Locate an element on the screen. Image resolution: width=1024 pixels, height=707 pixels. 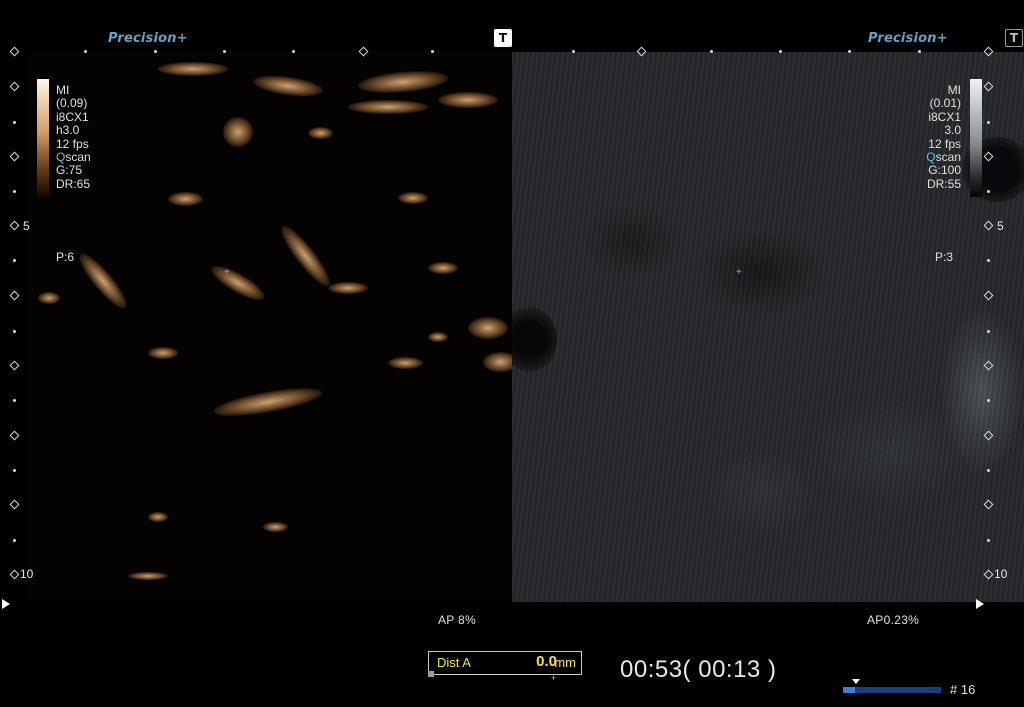
distance-label: Dist A is located at coordinates (454, 662).